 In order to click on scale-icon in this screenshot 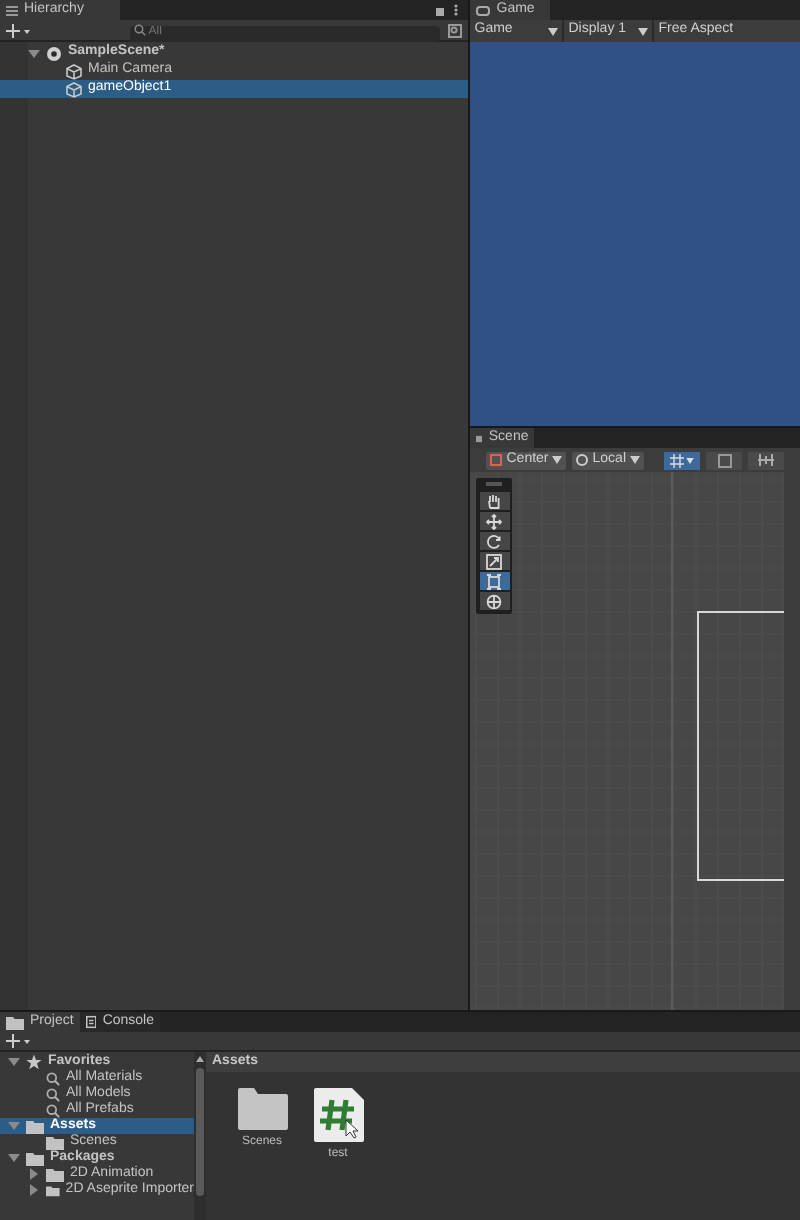, I will do `click(494, 561)`.